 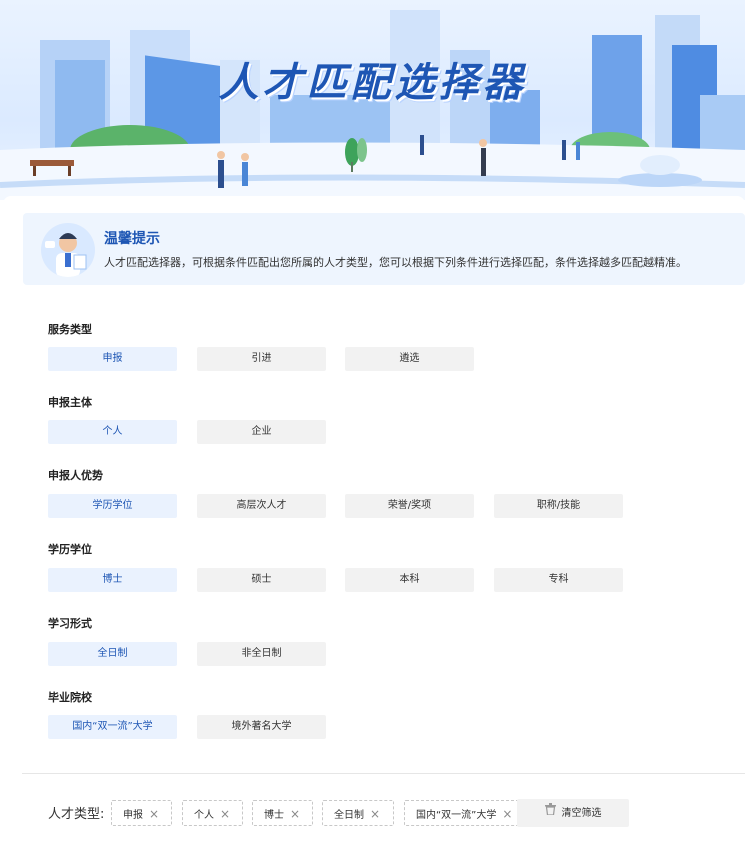 What do you see at coordinates (261, 432) in the screenshot?
I see `filter-option: 企业` at bounding box center [261, 432].